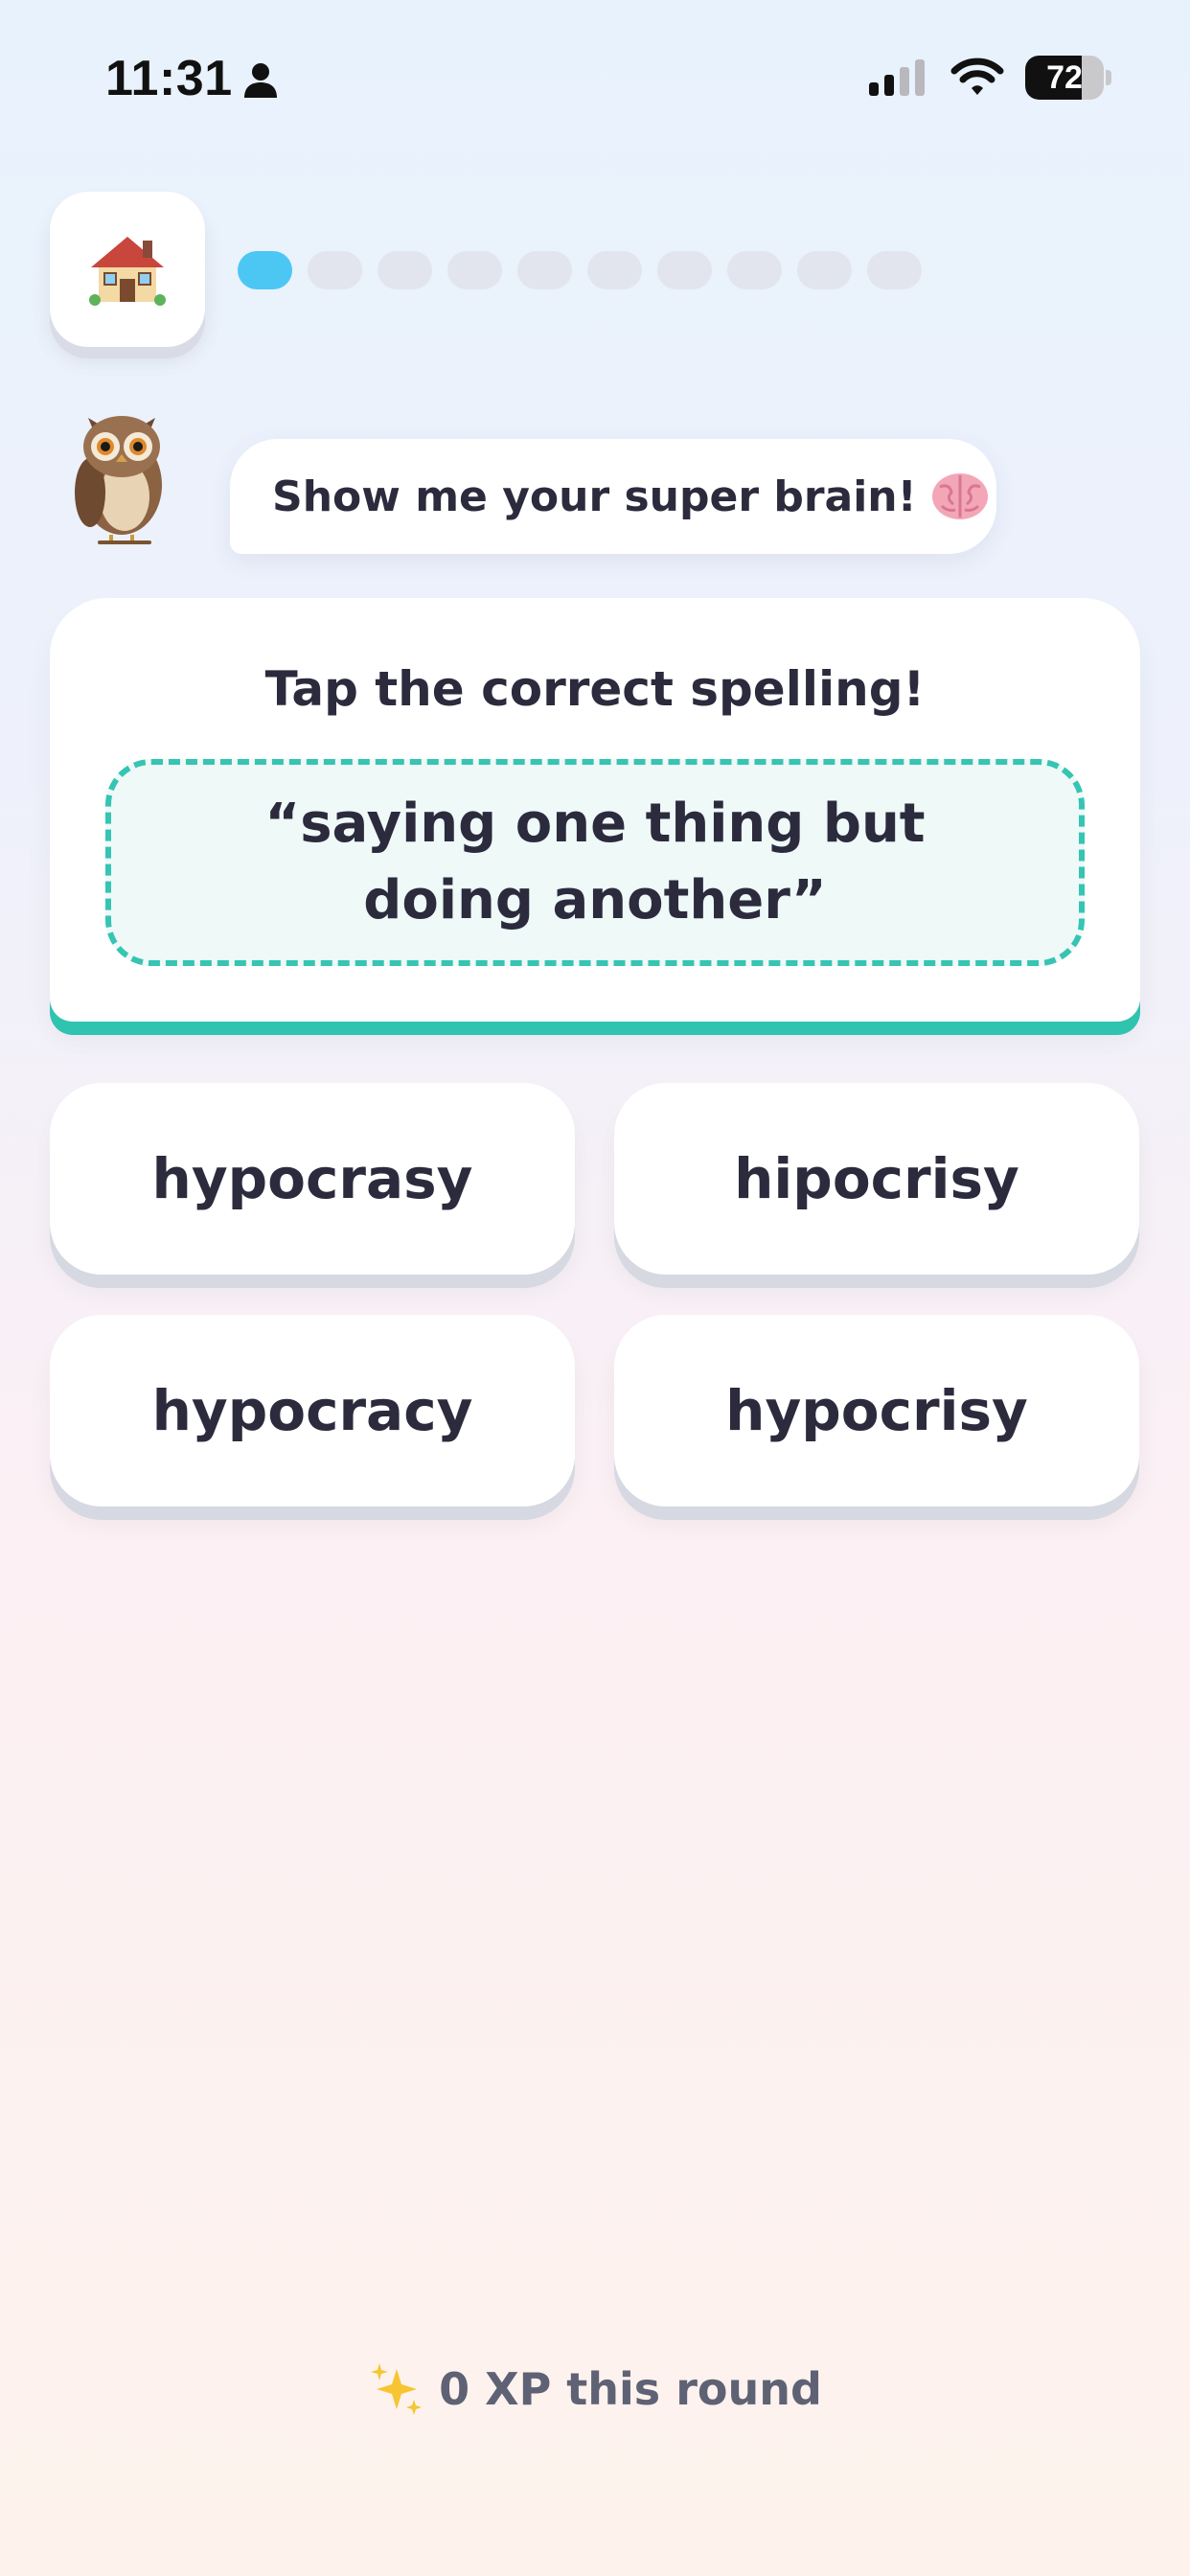 The width and height of the screenshot is (1190, 2576). I want to click on answer-option-hypocrasy: hypocrasy, so click(312, 1179).